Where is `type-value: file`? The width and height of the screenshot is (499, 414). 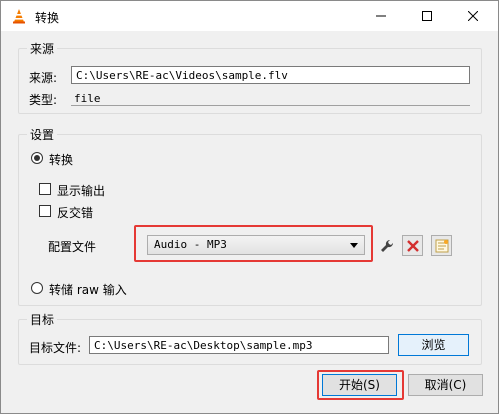
type-value: file is located at coordinates (87, 98).